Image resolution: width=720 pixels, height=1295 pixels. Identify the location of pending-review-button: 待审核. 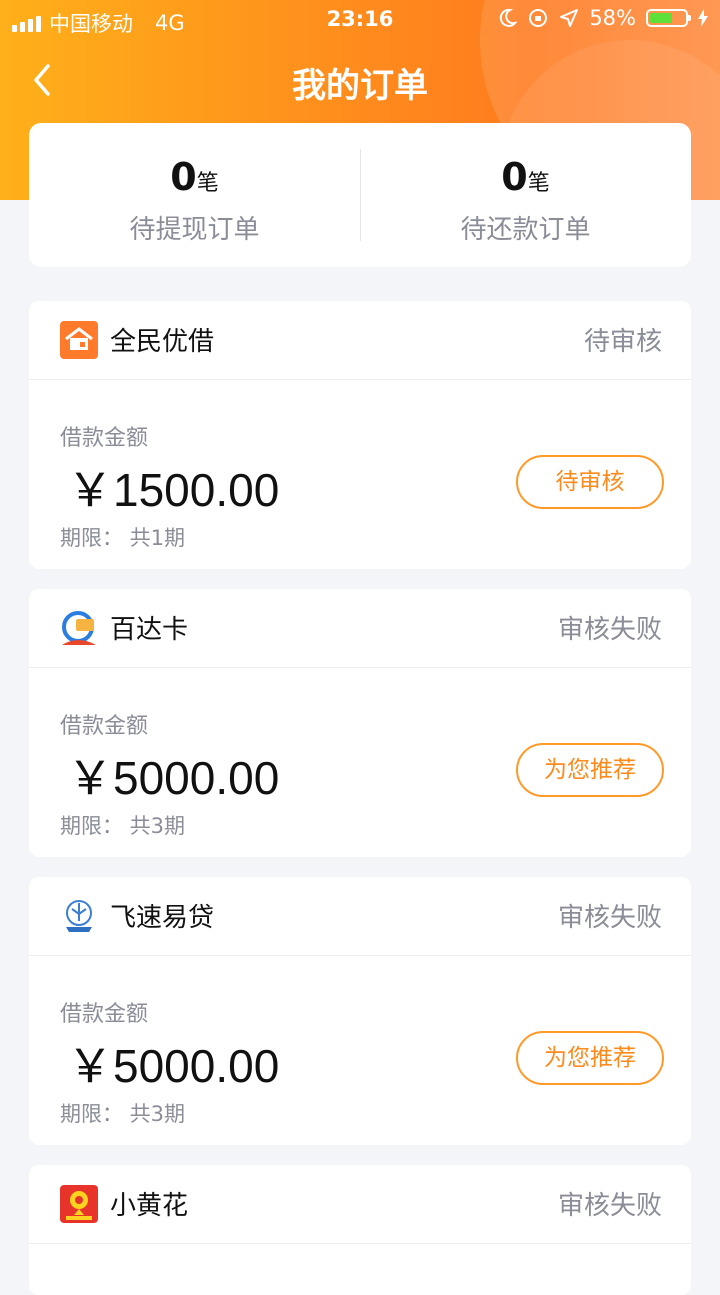
(590, 482).